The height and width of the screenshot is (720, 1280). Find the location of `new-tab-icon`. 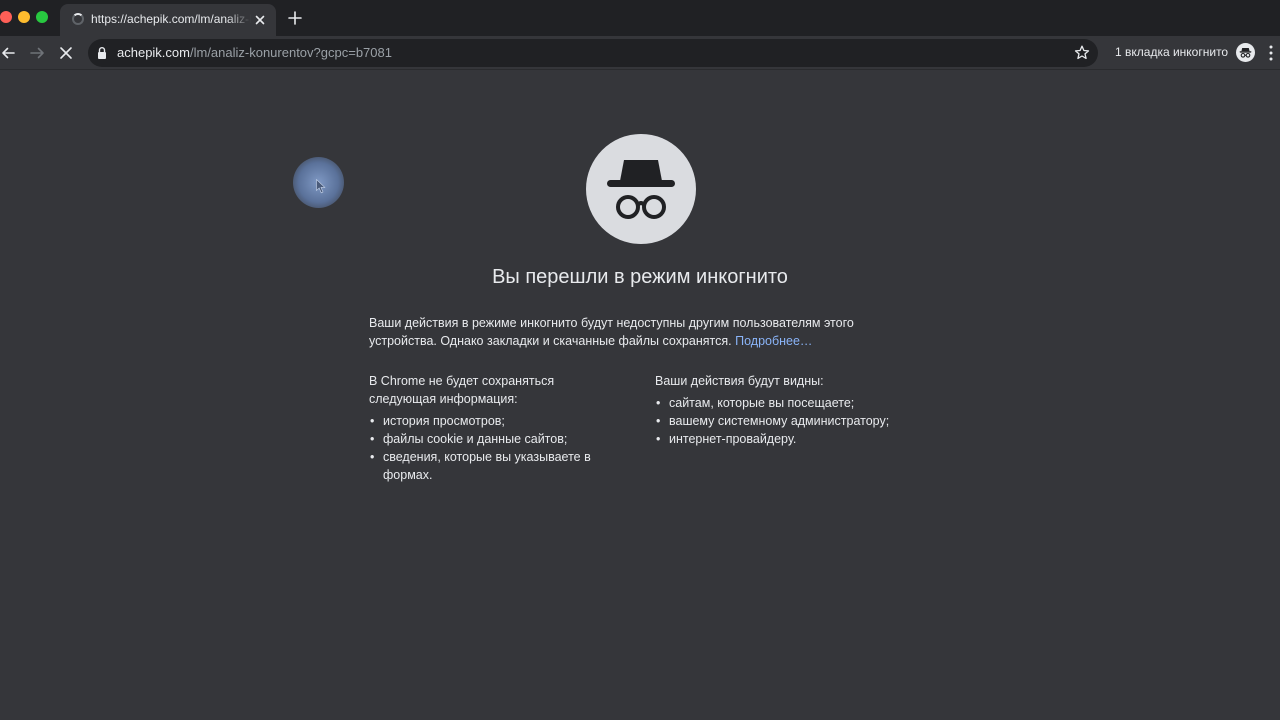

new-tab-icon is located at coordinates (295, 18).